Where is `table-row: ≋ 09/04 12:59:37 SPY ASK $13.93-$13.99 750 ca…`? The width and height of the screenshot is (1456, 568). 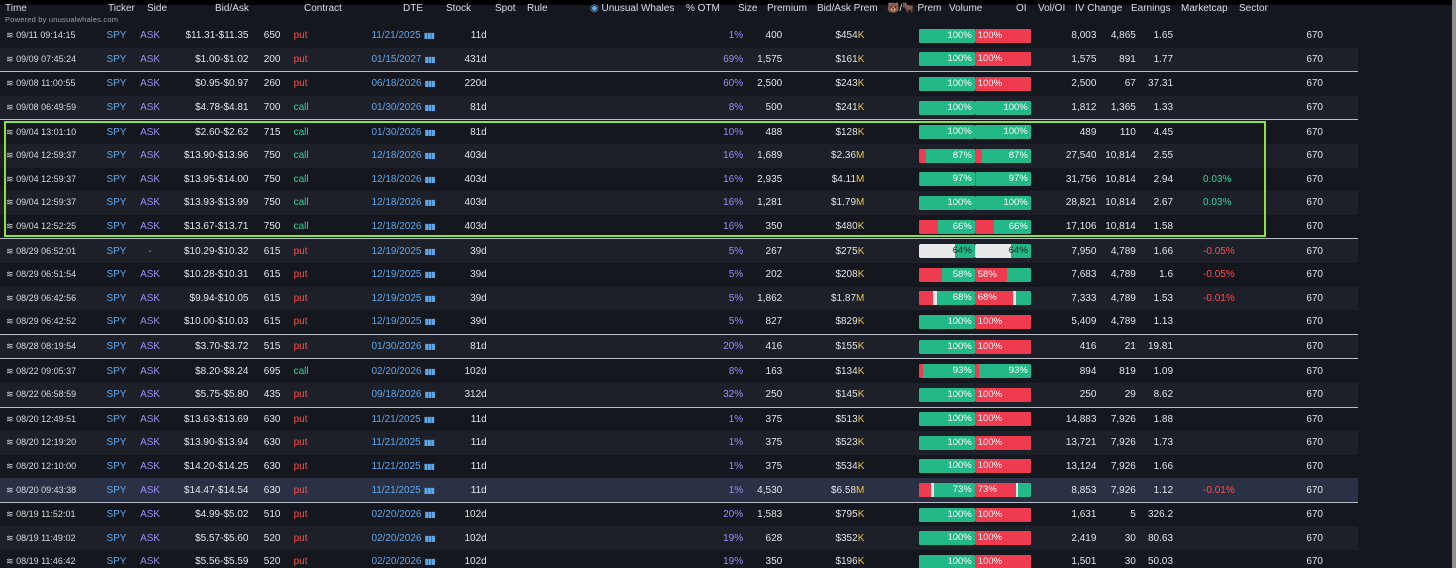
table-row: ≋ 09/04 12:59:37 SPY ASK $13.93-$13.99 750 ca… is located at coordinates (726, 203).